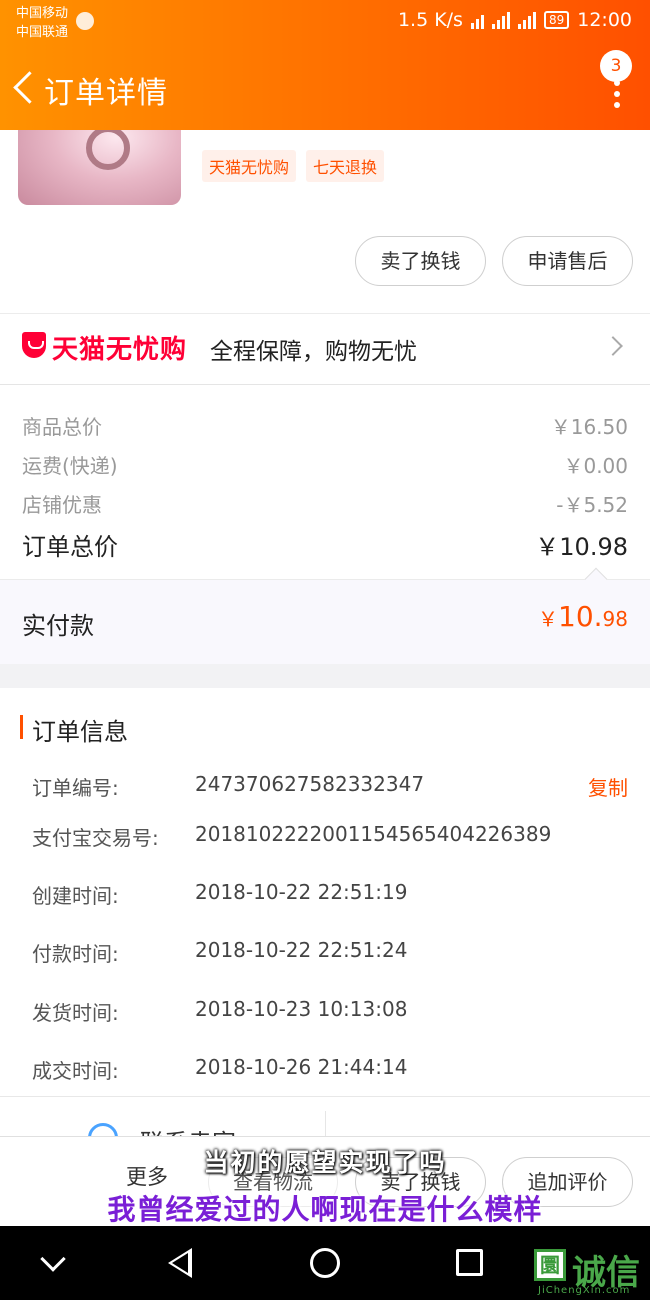 The image size is (650, 1300). Describe the element at coordinates (589, 427) in the screenshot. I see `price-value: ￥16.50` at that location.